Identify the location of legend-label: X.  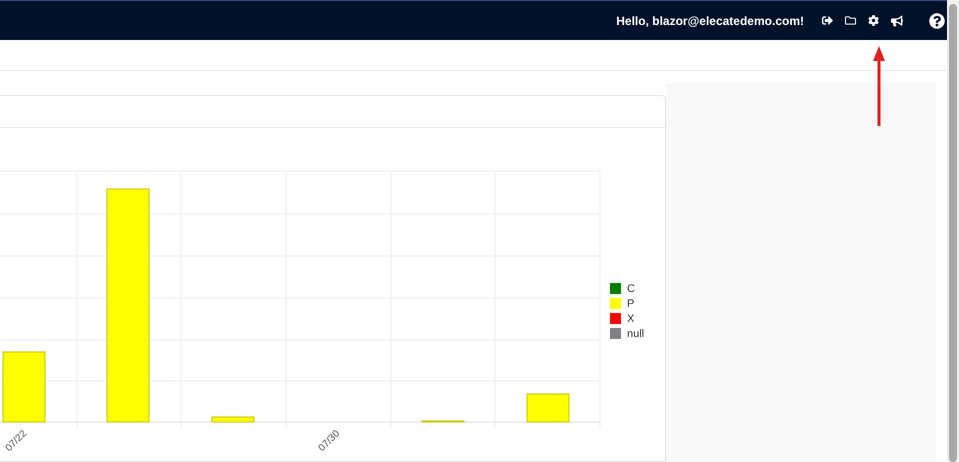
(630, 318).